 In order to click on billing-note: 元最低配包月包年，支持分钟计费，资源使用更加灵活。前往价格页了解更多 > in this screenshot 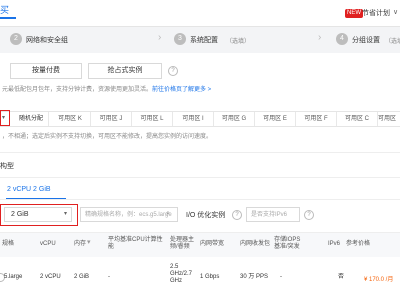, I will do `click(106, 88)`.